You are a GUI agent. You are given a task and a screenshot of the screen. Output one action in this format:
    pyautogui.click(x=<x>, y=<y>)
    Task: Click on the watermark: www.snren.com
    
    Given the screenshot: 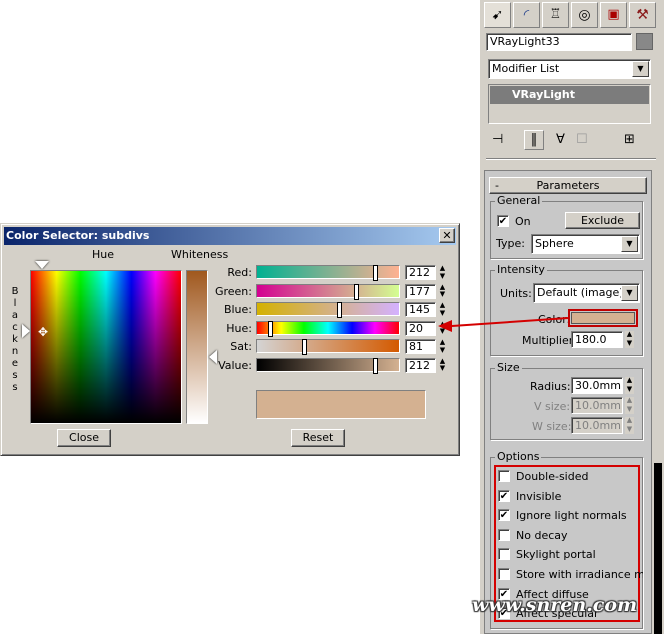 What is the action you would take?
    pyautogui.click(x=555, y=605)
    